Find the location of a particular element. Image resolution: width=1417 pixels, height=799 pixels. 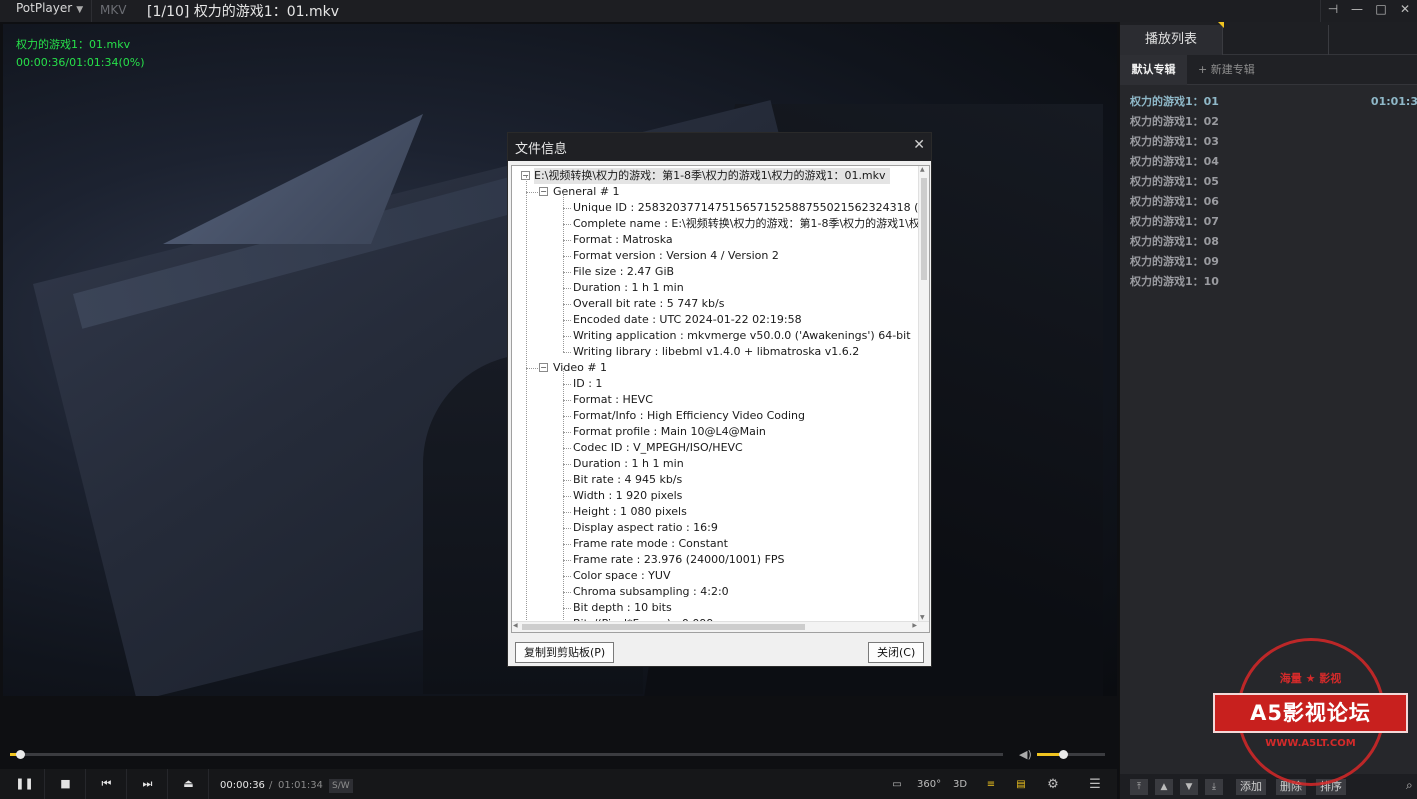

volume-icon: ◀) is located at coordinates (1025, 754).